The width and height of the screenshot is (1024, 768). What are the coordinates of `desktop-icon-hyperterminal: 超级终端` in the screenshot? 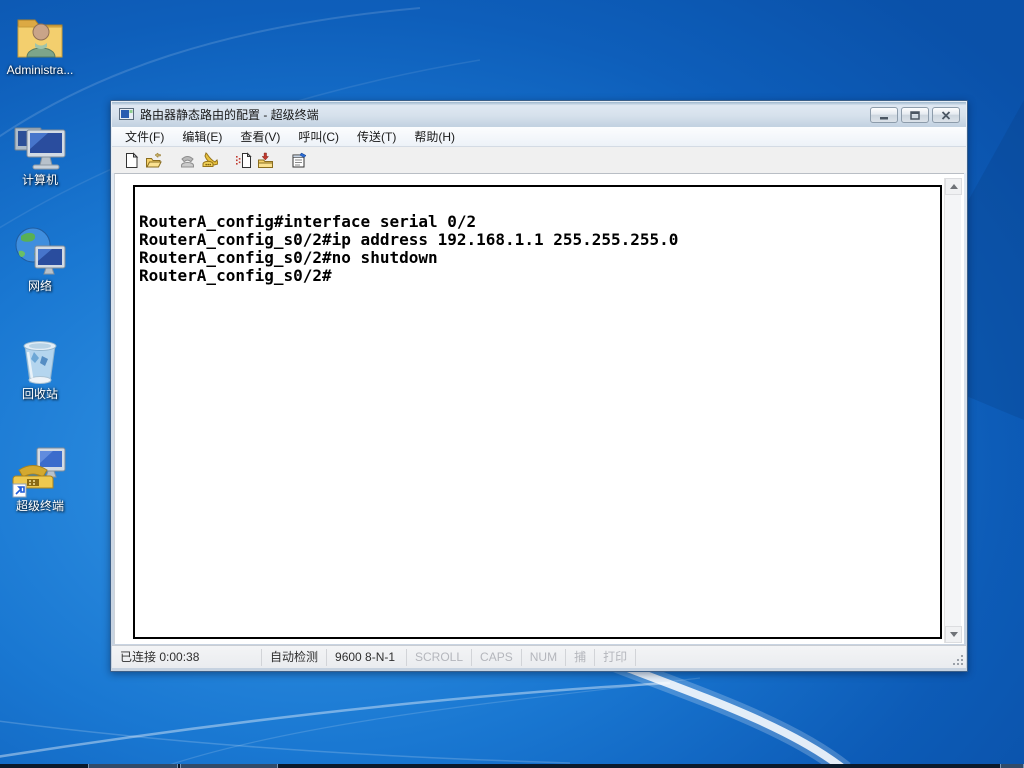 It's located at (40, 478).